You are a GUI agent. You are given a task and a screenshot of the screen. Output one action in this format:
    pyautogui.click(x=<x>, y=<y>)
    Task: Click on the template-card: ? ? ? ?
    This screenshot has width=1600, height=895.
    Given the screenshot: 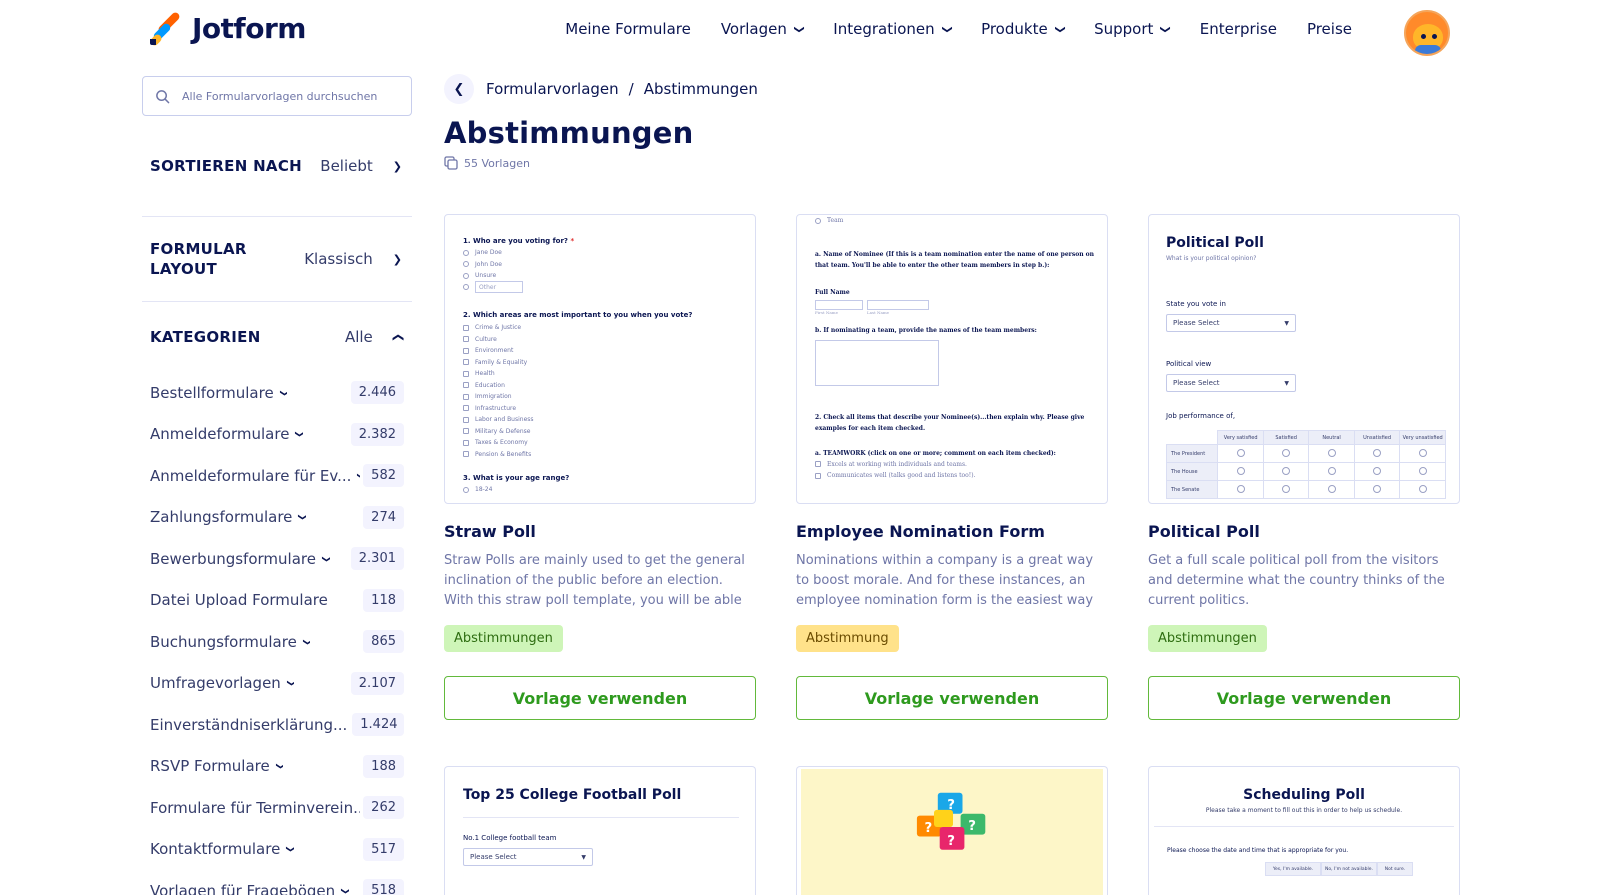 What is the action you would take?
    pyautogui.click(x=952, y=830)
    